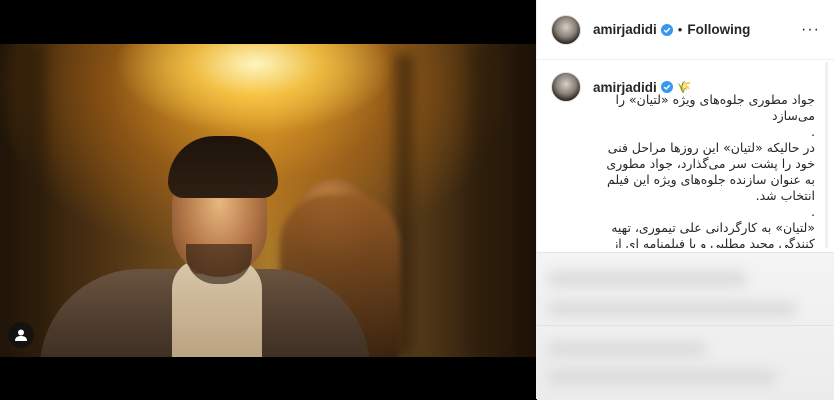 This screenshot has height=400, width=834. I want to click on user-tag-icon, so click(21, 335).